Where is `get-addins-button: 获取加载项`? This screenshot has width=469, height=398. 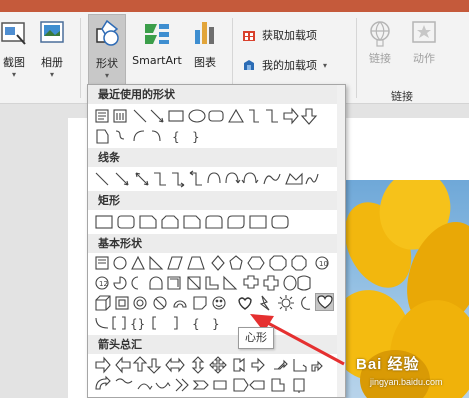 get-addins-button: 获取加载项 is located at coordinates (279, 35).